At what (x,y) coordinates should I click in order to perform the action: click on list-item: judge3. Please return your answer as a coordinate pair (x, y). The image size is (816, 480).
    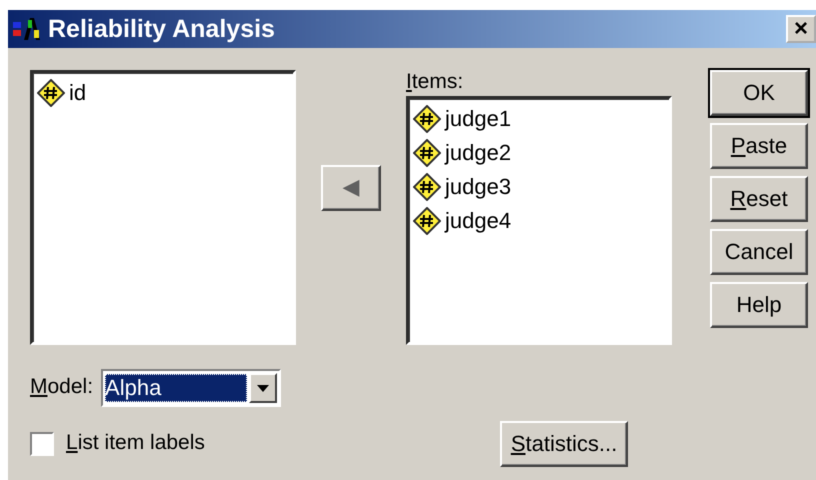
    Looking at the image, I should click on (478, 187).